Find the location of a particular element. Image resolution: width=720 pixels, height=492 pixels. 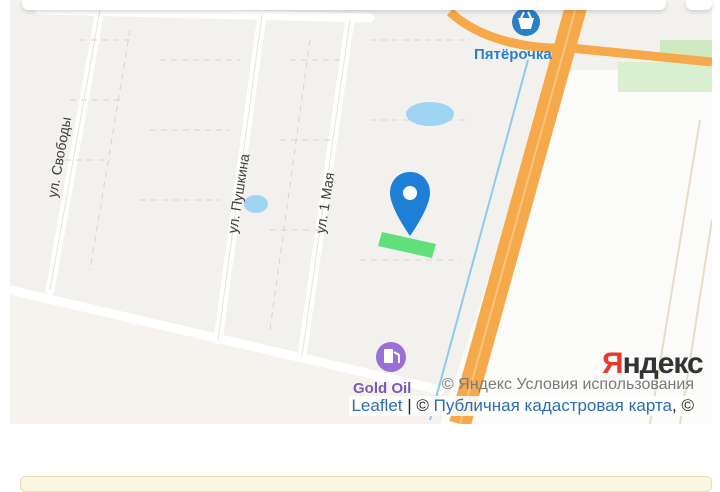

leaflet-link: Leaflet is located at coordinates (376, 405).